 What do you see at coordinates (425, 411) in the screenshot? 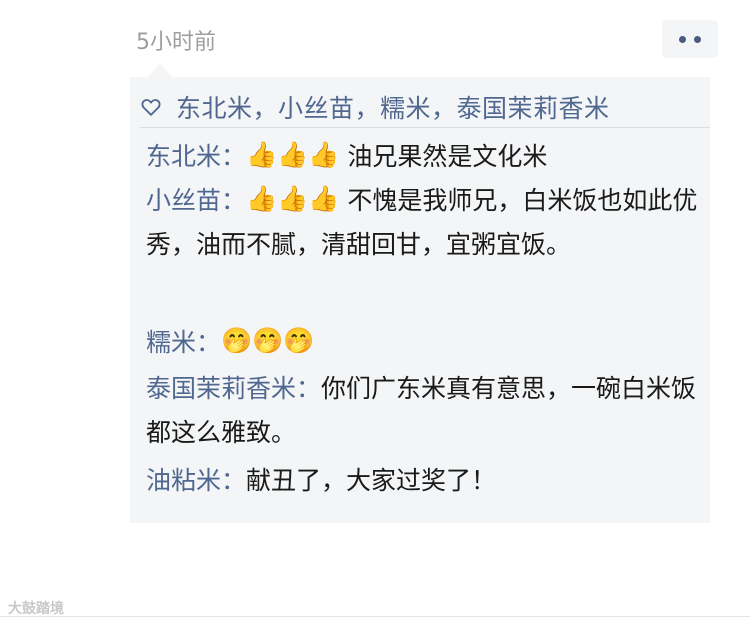
I see `comment-item: 泰国茉莉香米：你们广东米真有意思，一碗白米饭都这么雅致。` at bounding box center [425, 411].